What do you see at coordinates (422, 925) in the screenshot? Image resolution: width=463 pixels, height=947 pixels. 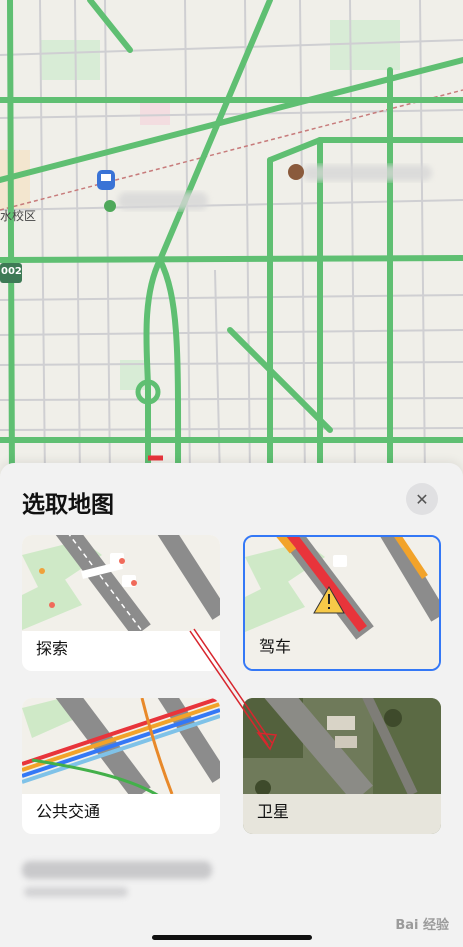 I see `watermark: Bai 经验` at bounding box center [422, 925].